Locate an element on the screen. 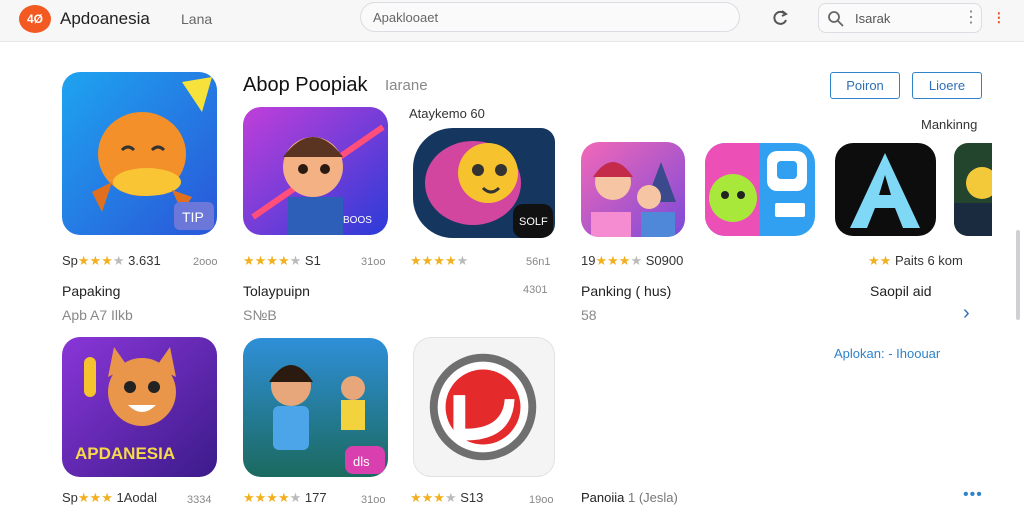  svg-text: dls is located at coordinates (361, 461).